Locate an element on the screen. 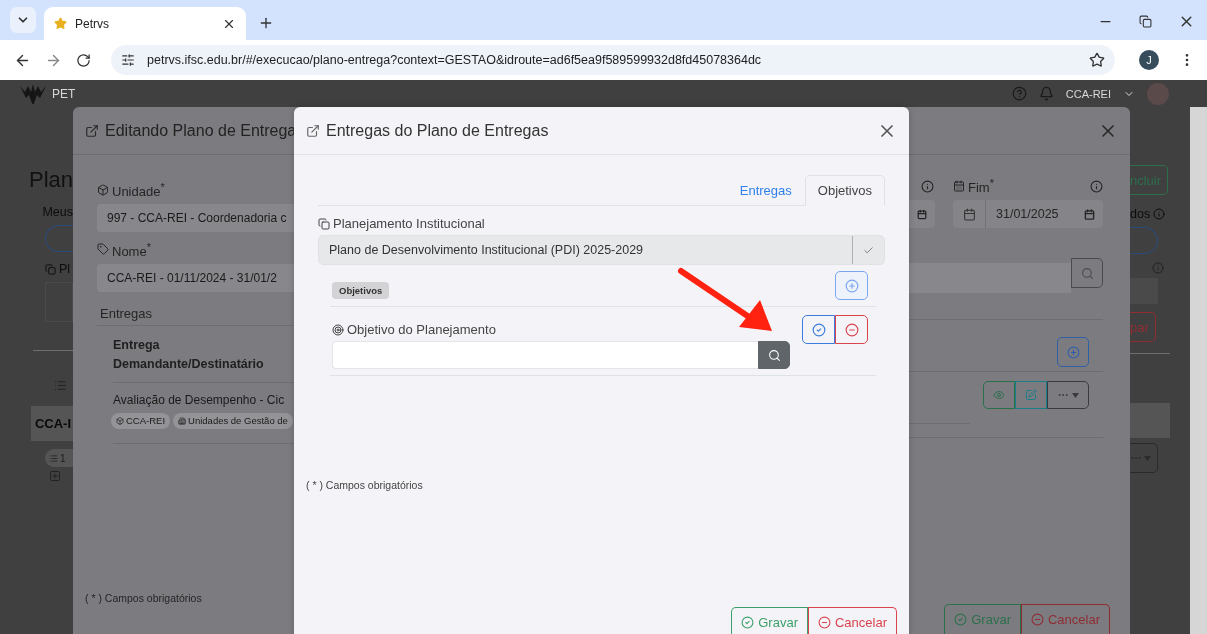  section-label: Entregas is located at coordinates (126, 313).